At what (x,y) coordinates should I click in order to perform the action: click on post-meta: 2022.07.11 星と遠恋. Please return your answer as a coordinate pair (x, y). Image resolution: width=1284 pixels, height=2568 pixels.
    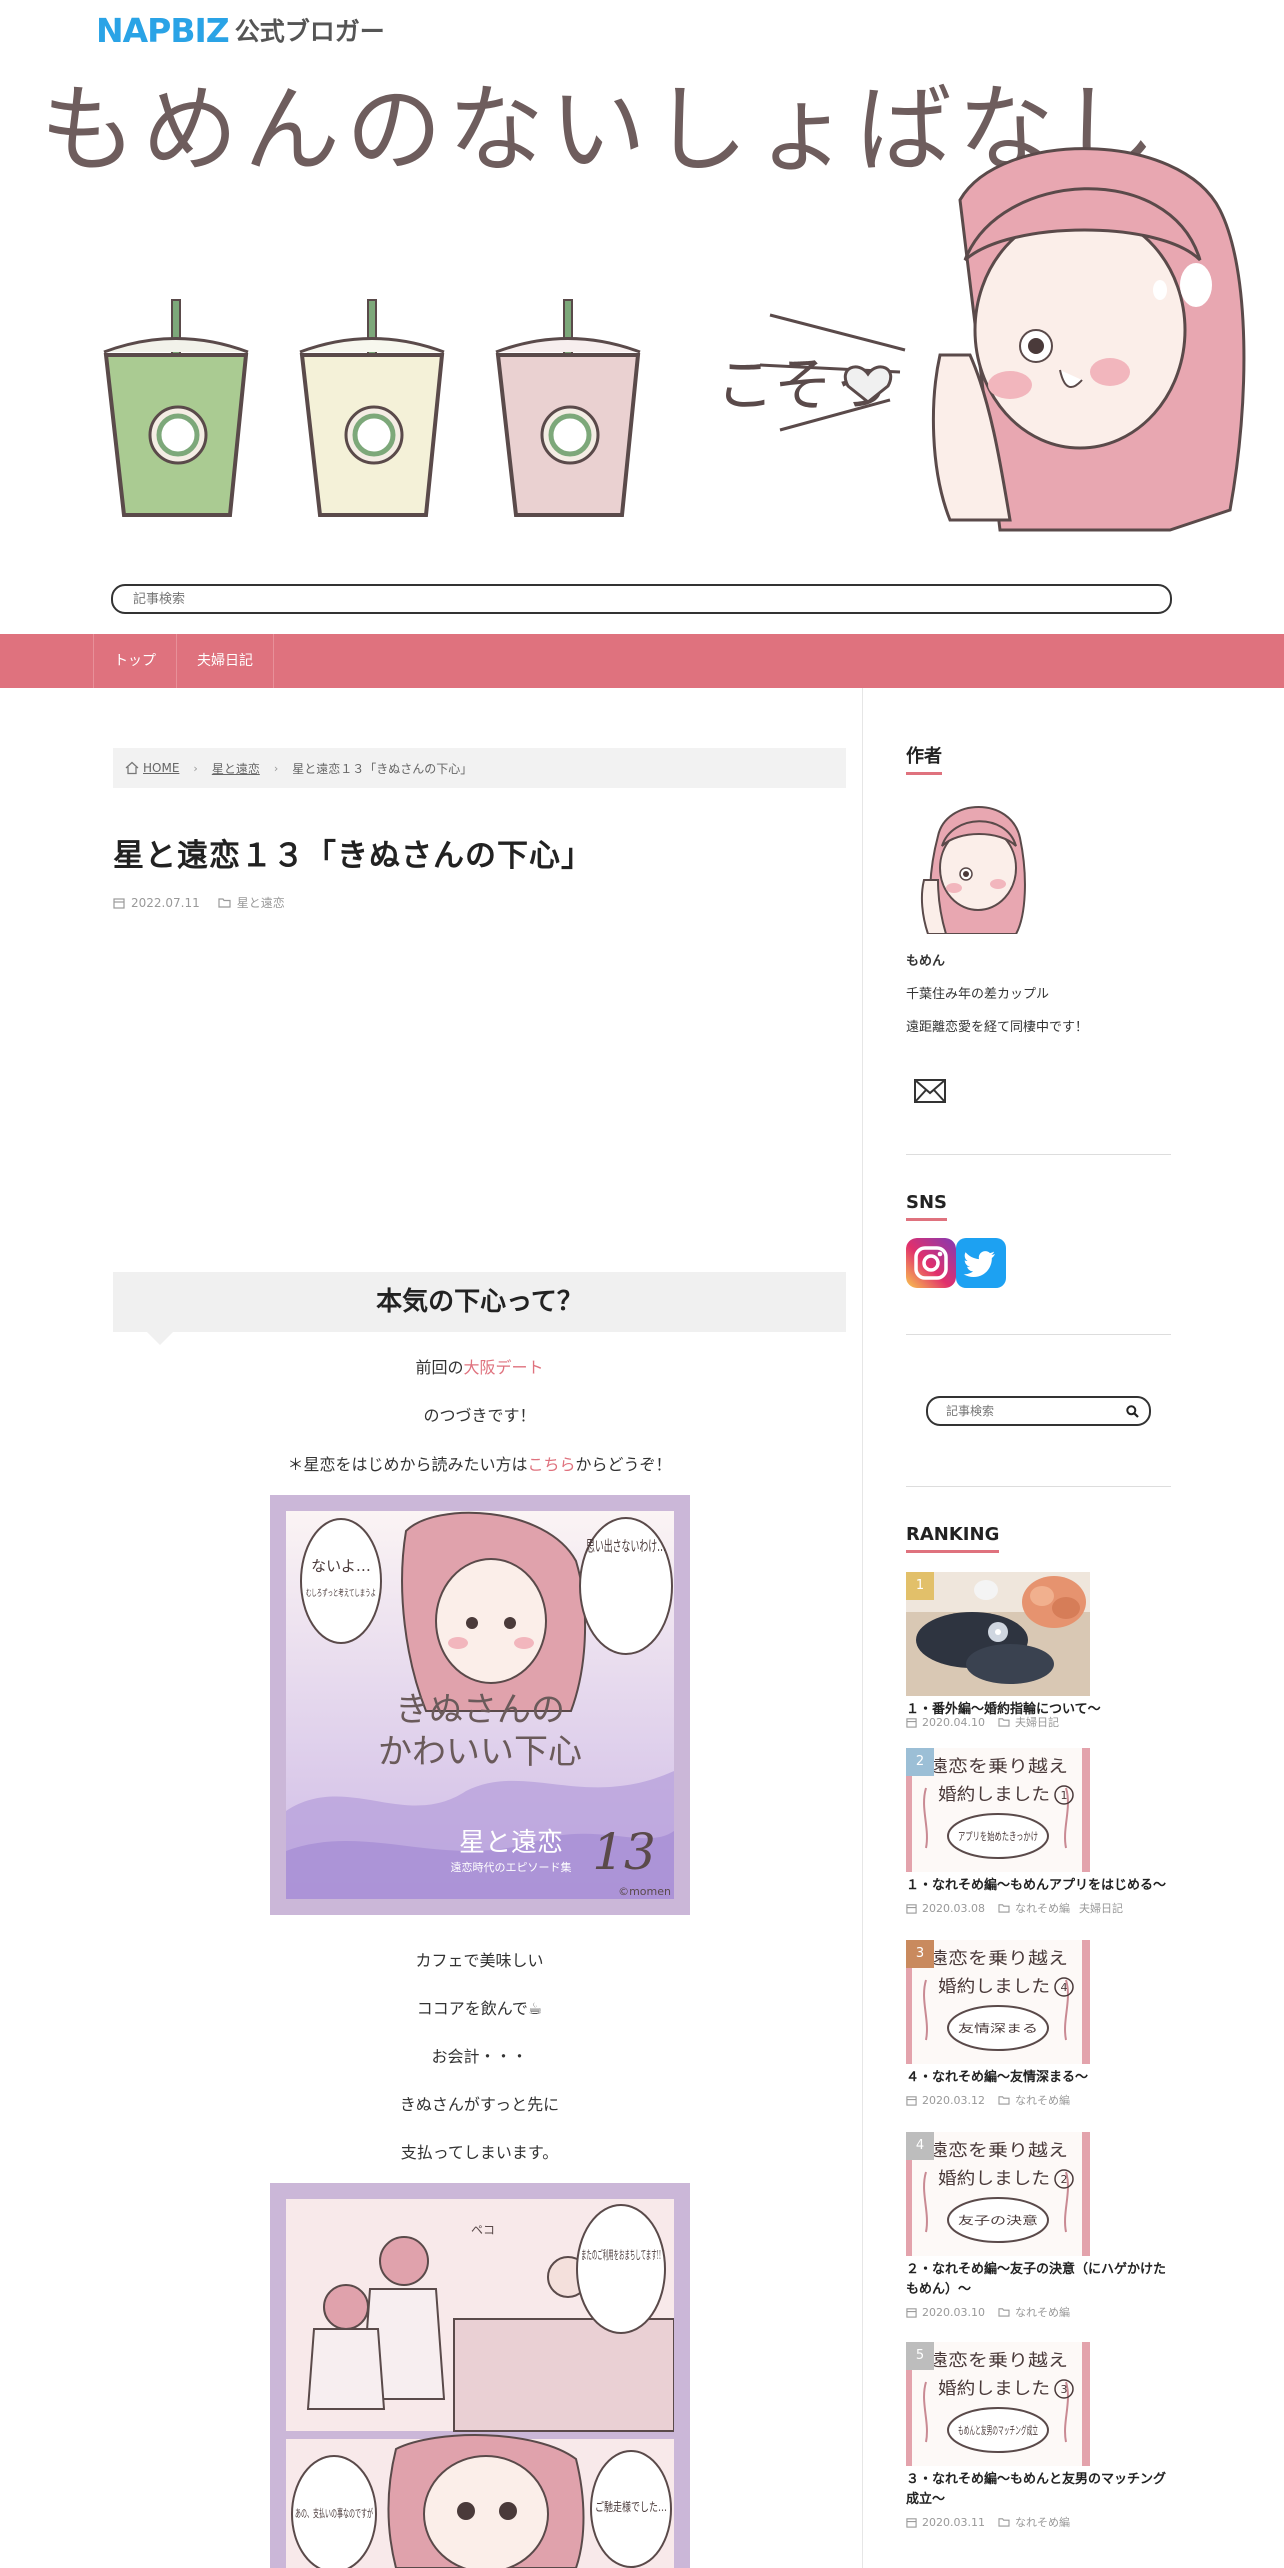
    Looking at the image, I should click on (199, 902).